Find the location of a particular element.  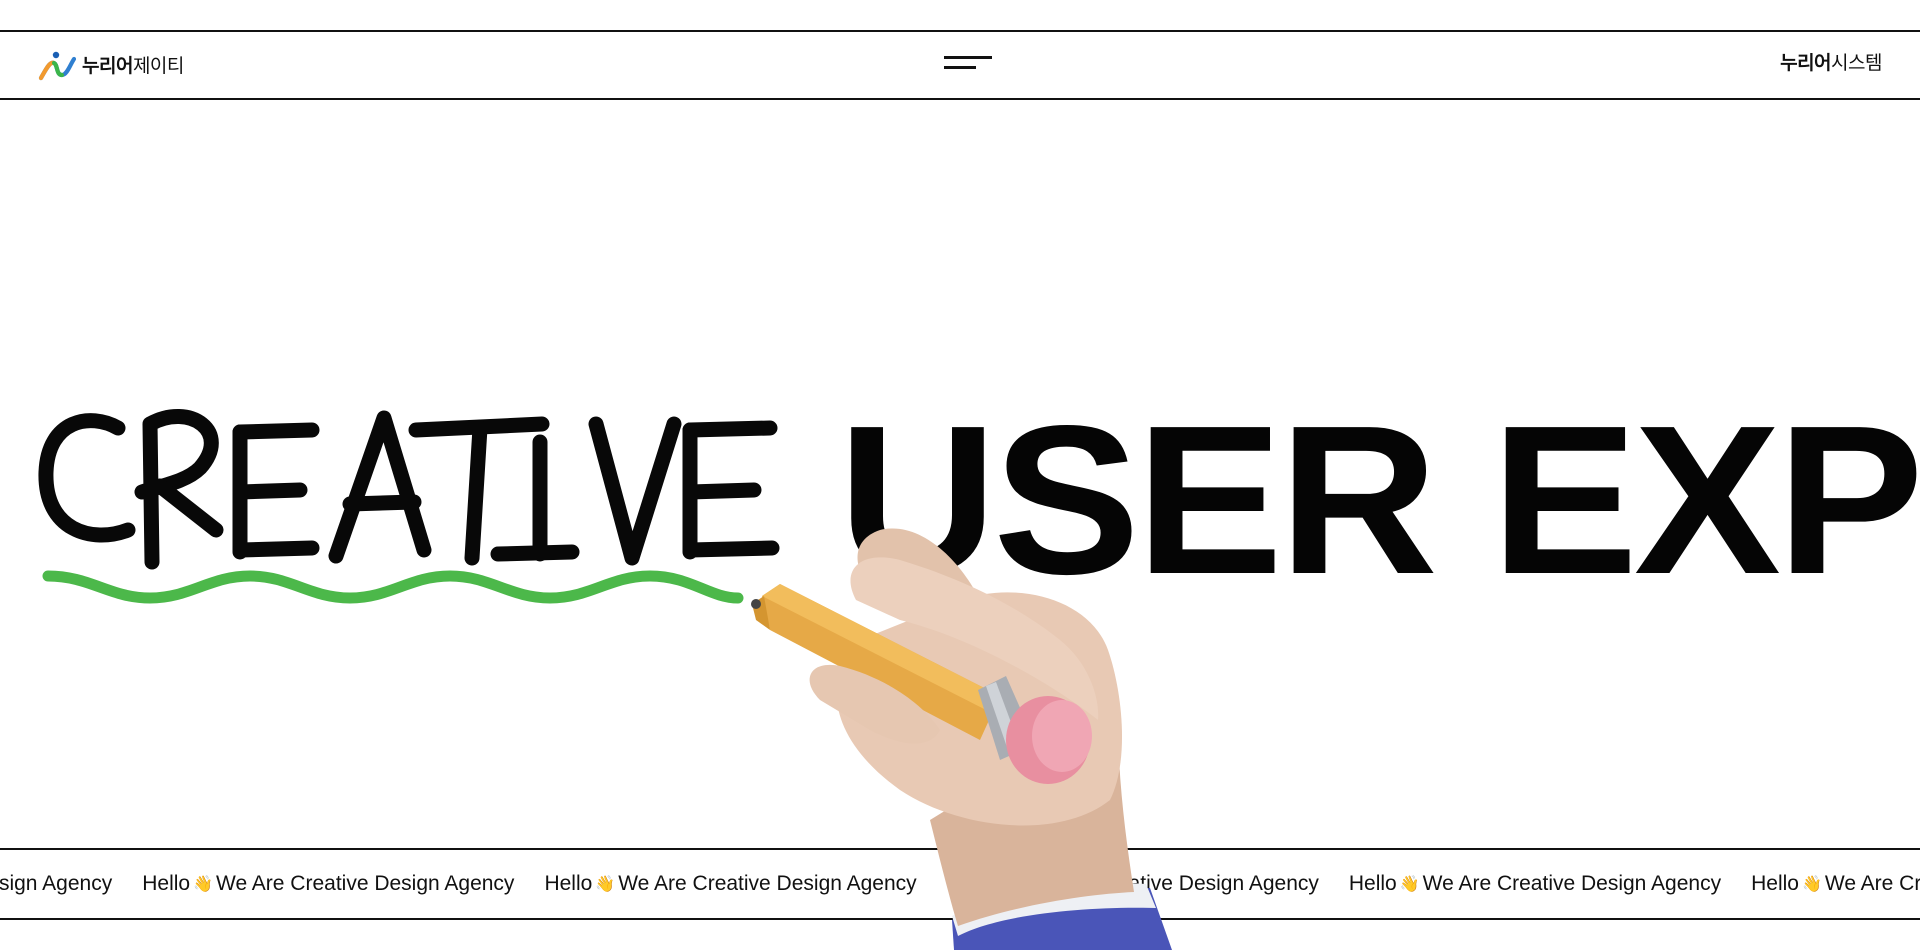

site-header: 누리어제이티 누리어시스템 is located at coordinates (960, 65).